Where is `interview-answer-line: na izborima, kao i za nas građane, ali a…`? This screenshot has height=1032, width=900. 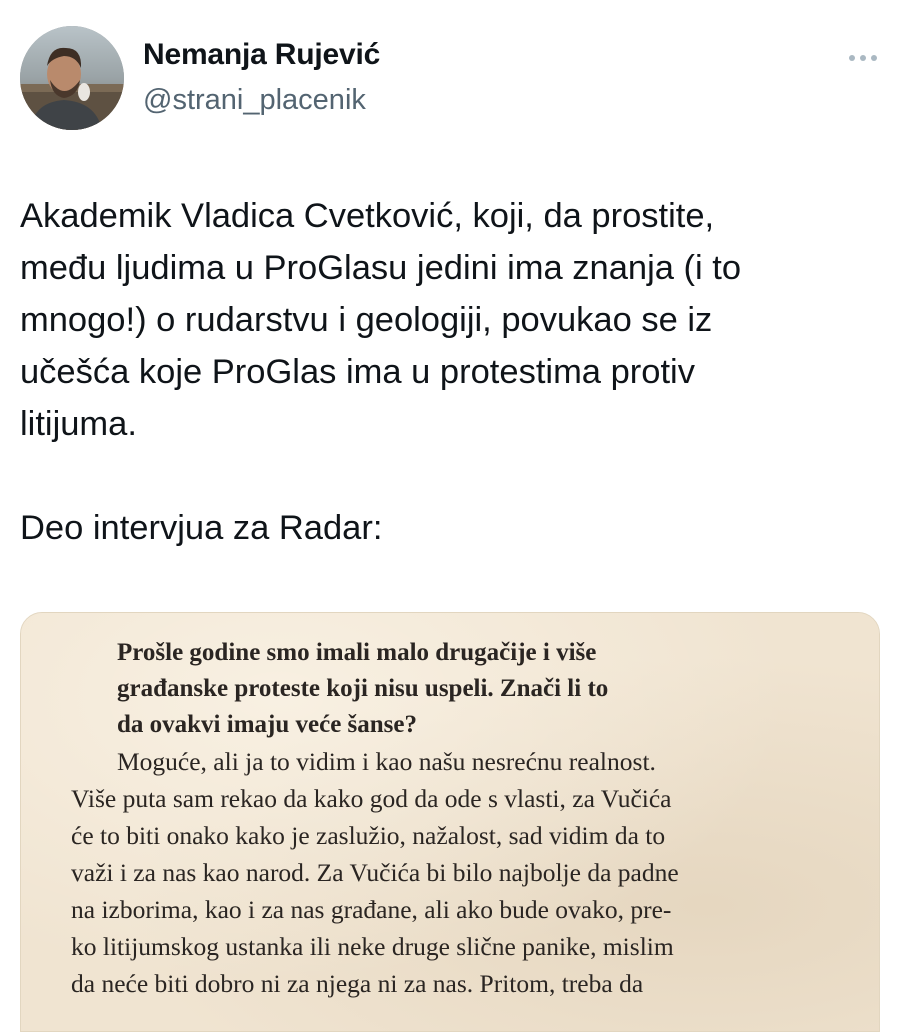 interview-answer-line: na izborima, kao i za nas građane, ali a… is located at coordinates (371, 909).